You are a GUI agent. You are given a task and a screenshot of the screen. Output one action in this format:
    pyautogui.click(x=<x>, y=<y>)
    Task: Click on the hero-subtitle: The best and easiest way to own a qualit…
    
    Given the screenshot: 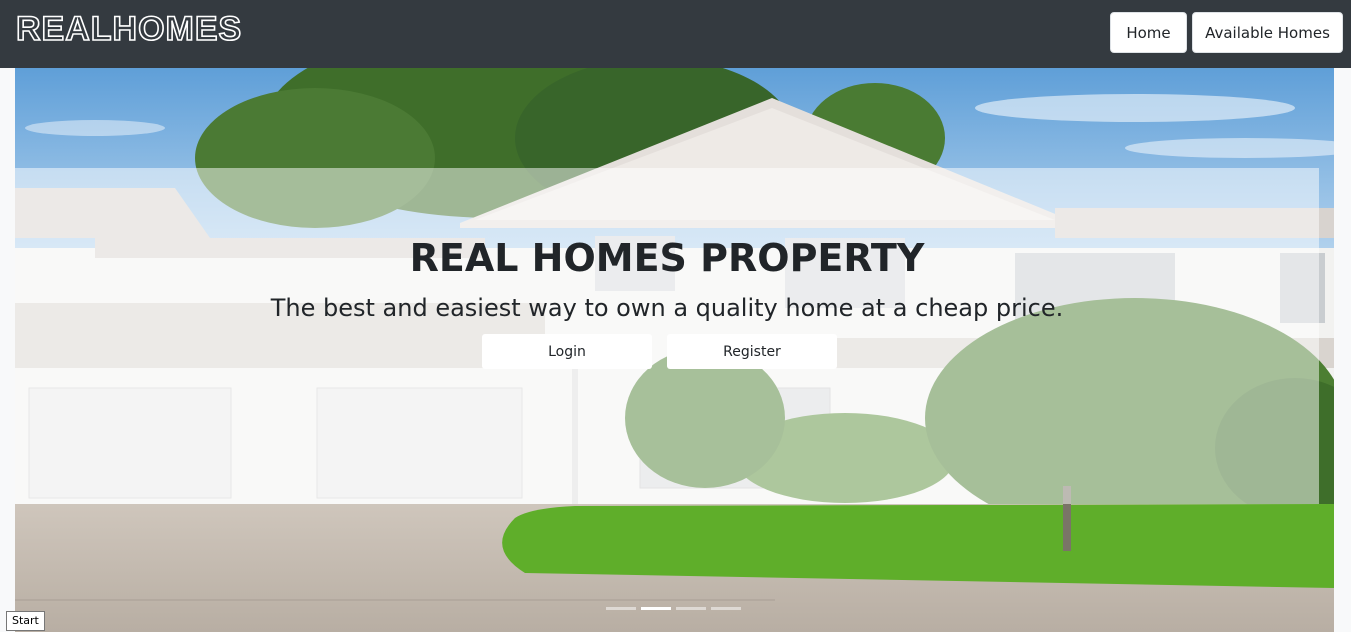 What is the action you would take?
    pyautogui.click(x=667, y=308)
    